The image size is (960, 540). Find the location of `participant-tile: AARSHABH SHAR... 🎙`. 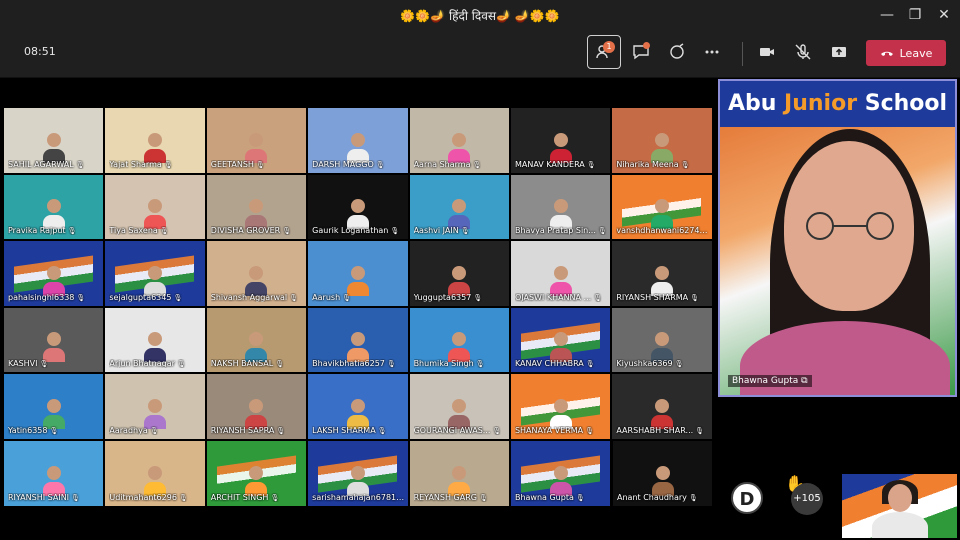

participant-tile: AARSHABH SHAR... 🎙 is located at coordinates (662, 406).